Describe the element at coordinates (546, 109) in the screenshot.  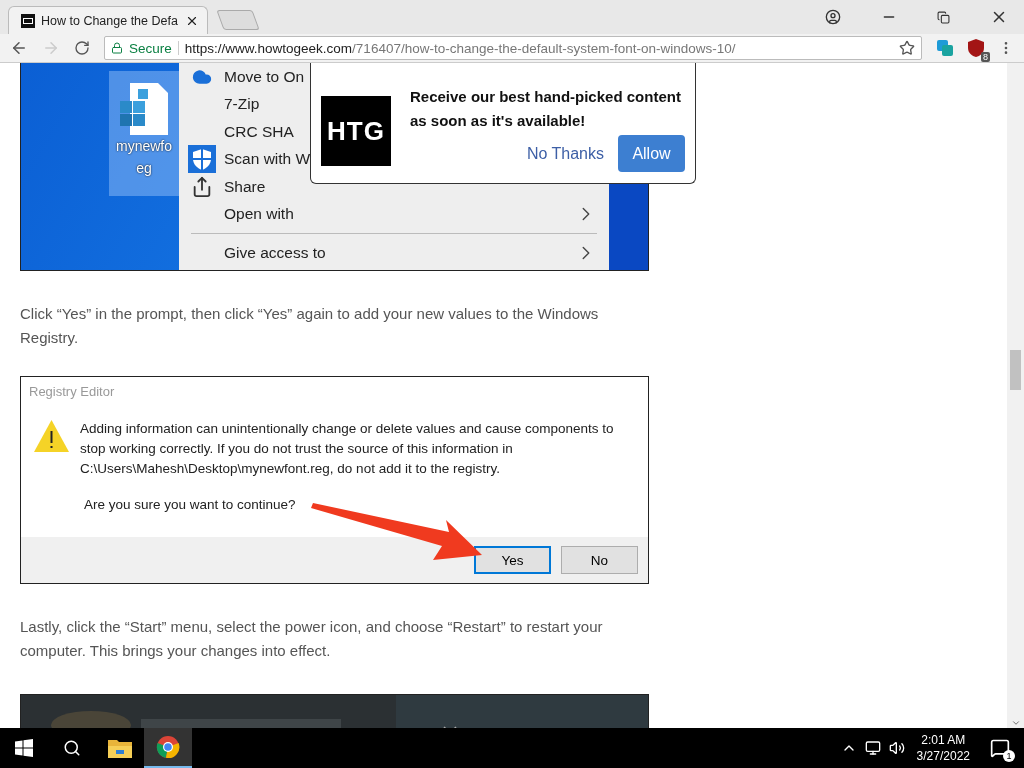
I see `notification-message: Receive our best hand-picked content as soon as it's available!` at that location.